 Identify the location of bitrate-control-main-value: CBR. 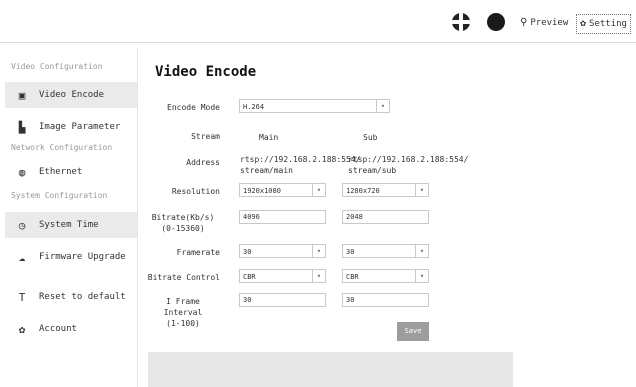
(249, 277).